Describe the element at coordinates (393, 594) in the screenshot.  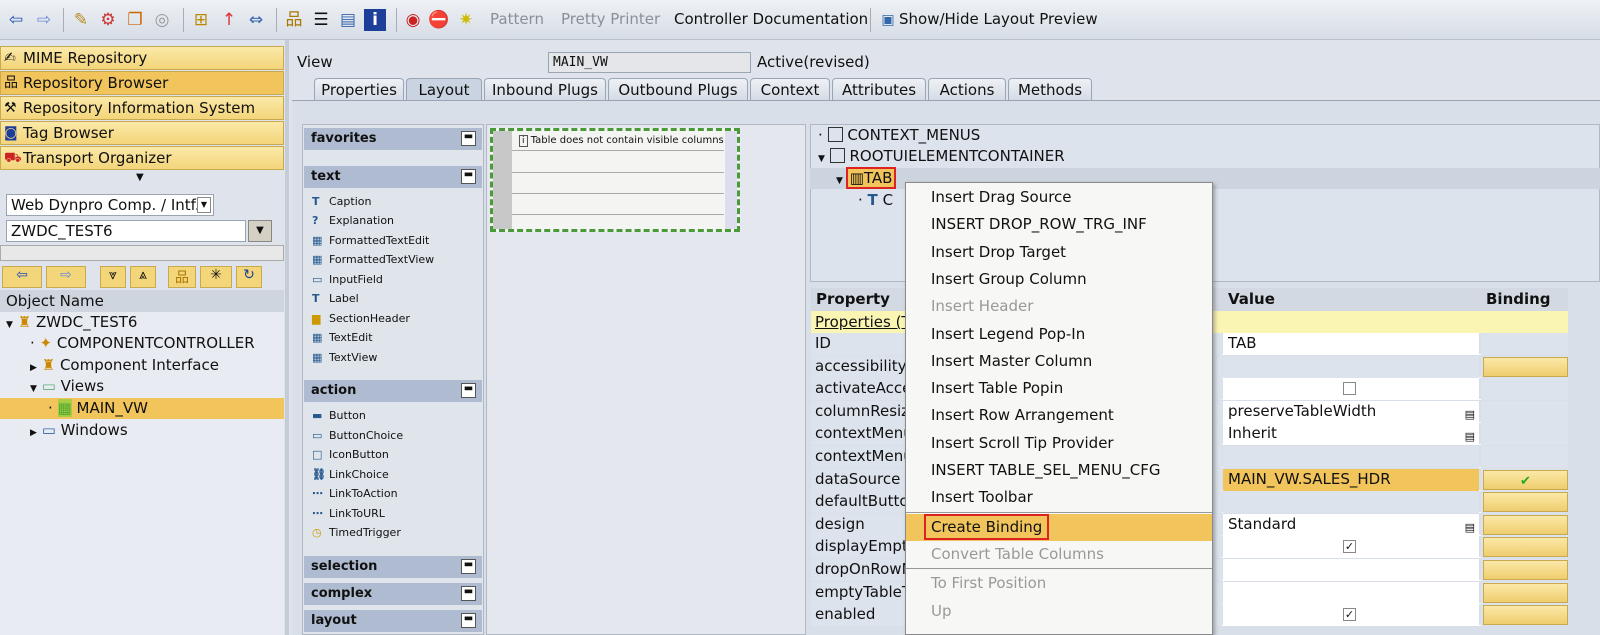
I see `palette-section-complex: complex ▬` at that location.